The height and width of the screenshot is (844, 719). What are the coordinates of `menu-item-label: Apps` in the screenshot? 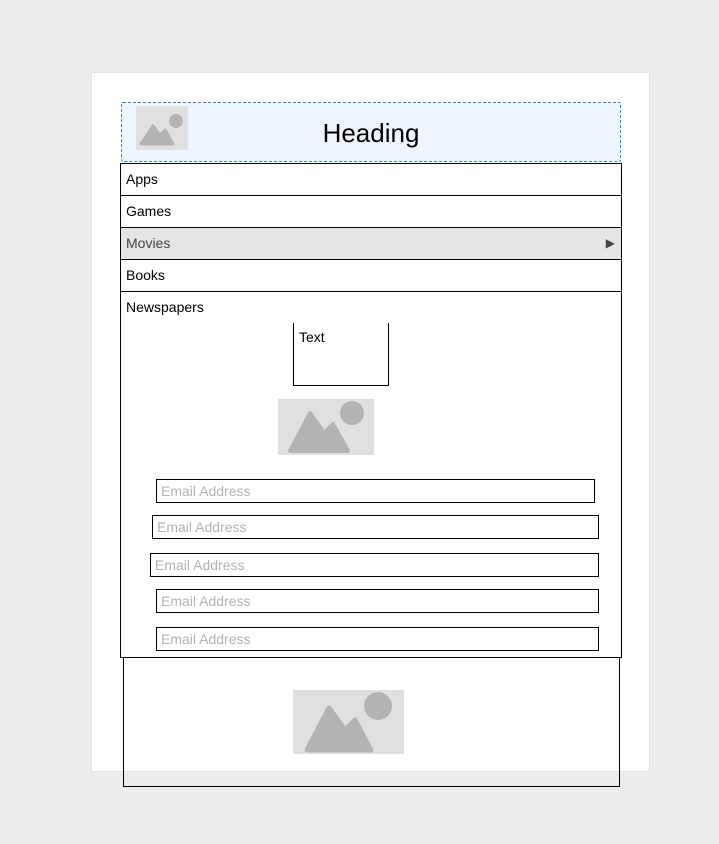 It's located at (142, 179).